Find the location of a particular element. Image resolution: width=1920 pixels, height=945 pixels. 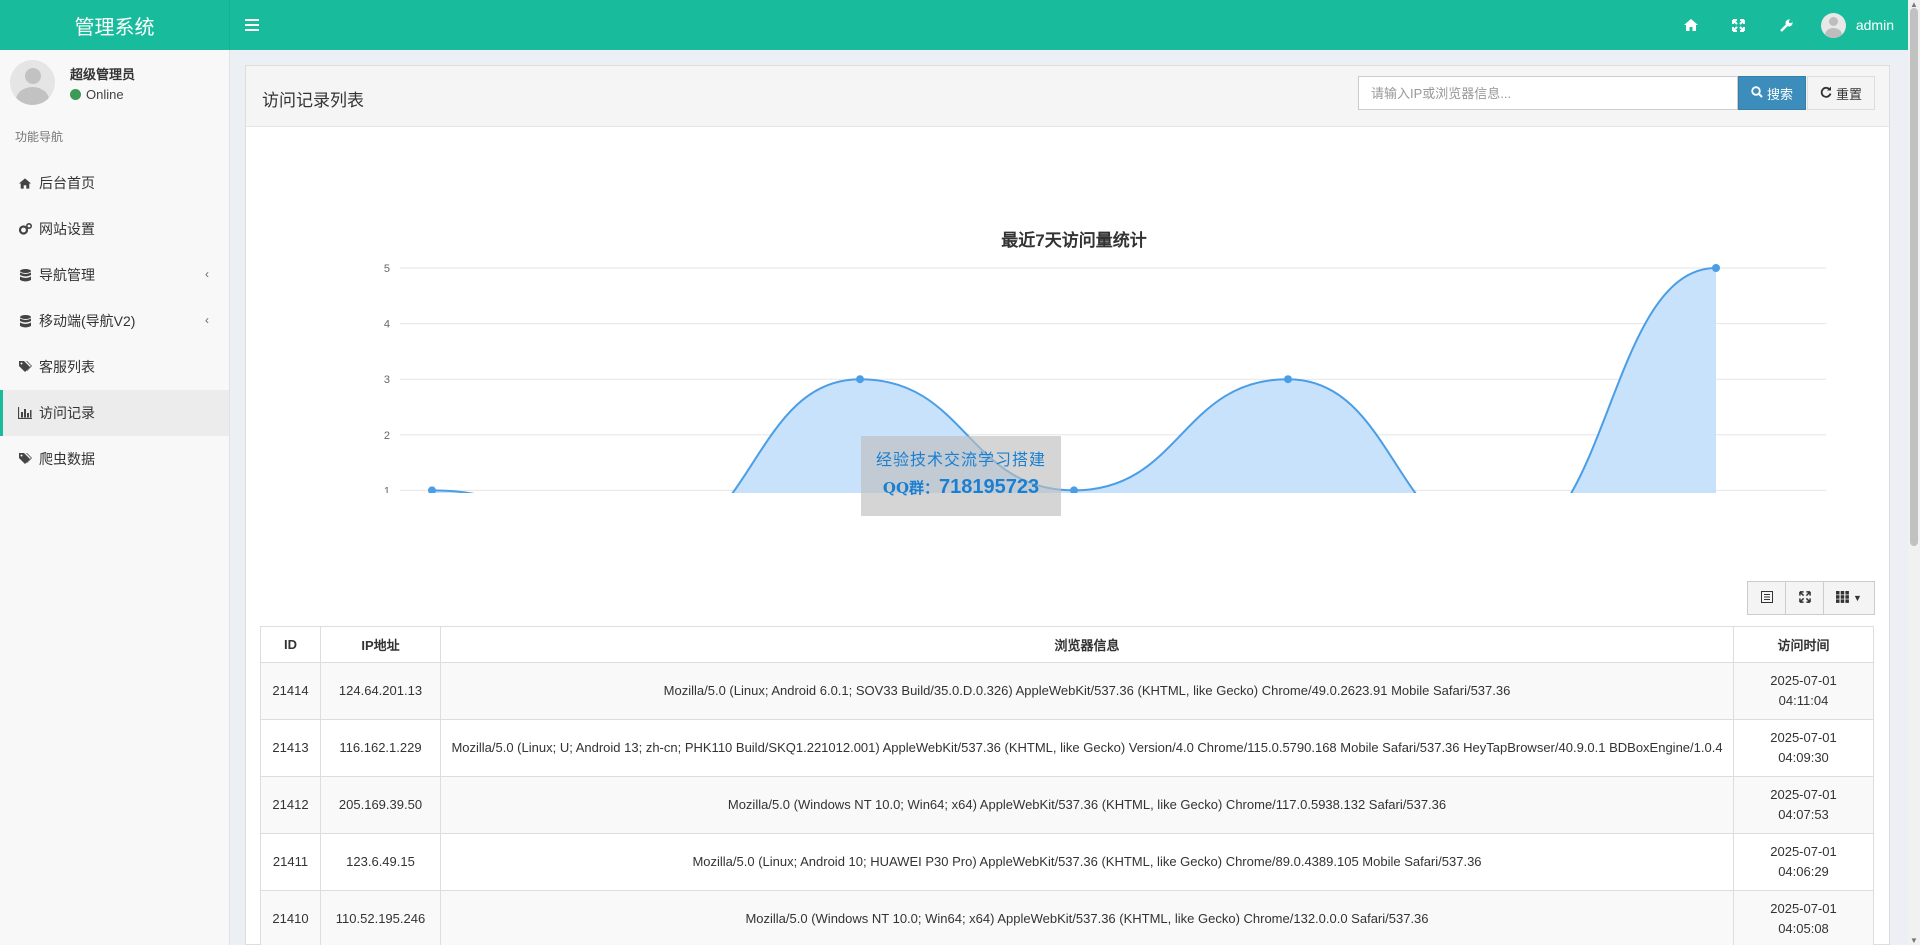

y-tick-label: 3 is located at coordinates (387, 380).